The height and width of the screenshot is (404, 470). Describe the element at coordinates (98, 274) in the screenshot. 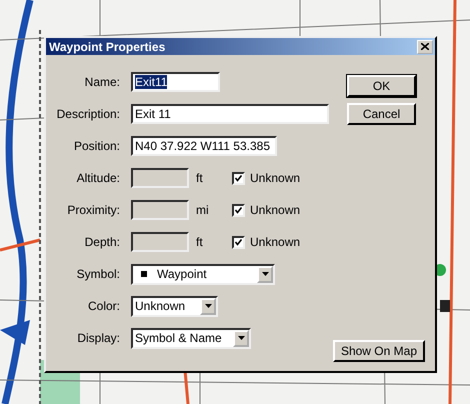

I see `field-label: Symbol:` at that location.